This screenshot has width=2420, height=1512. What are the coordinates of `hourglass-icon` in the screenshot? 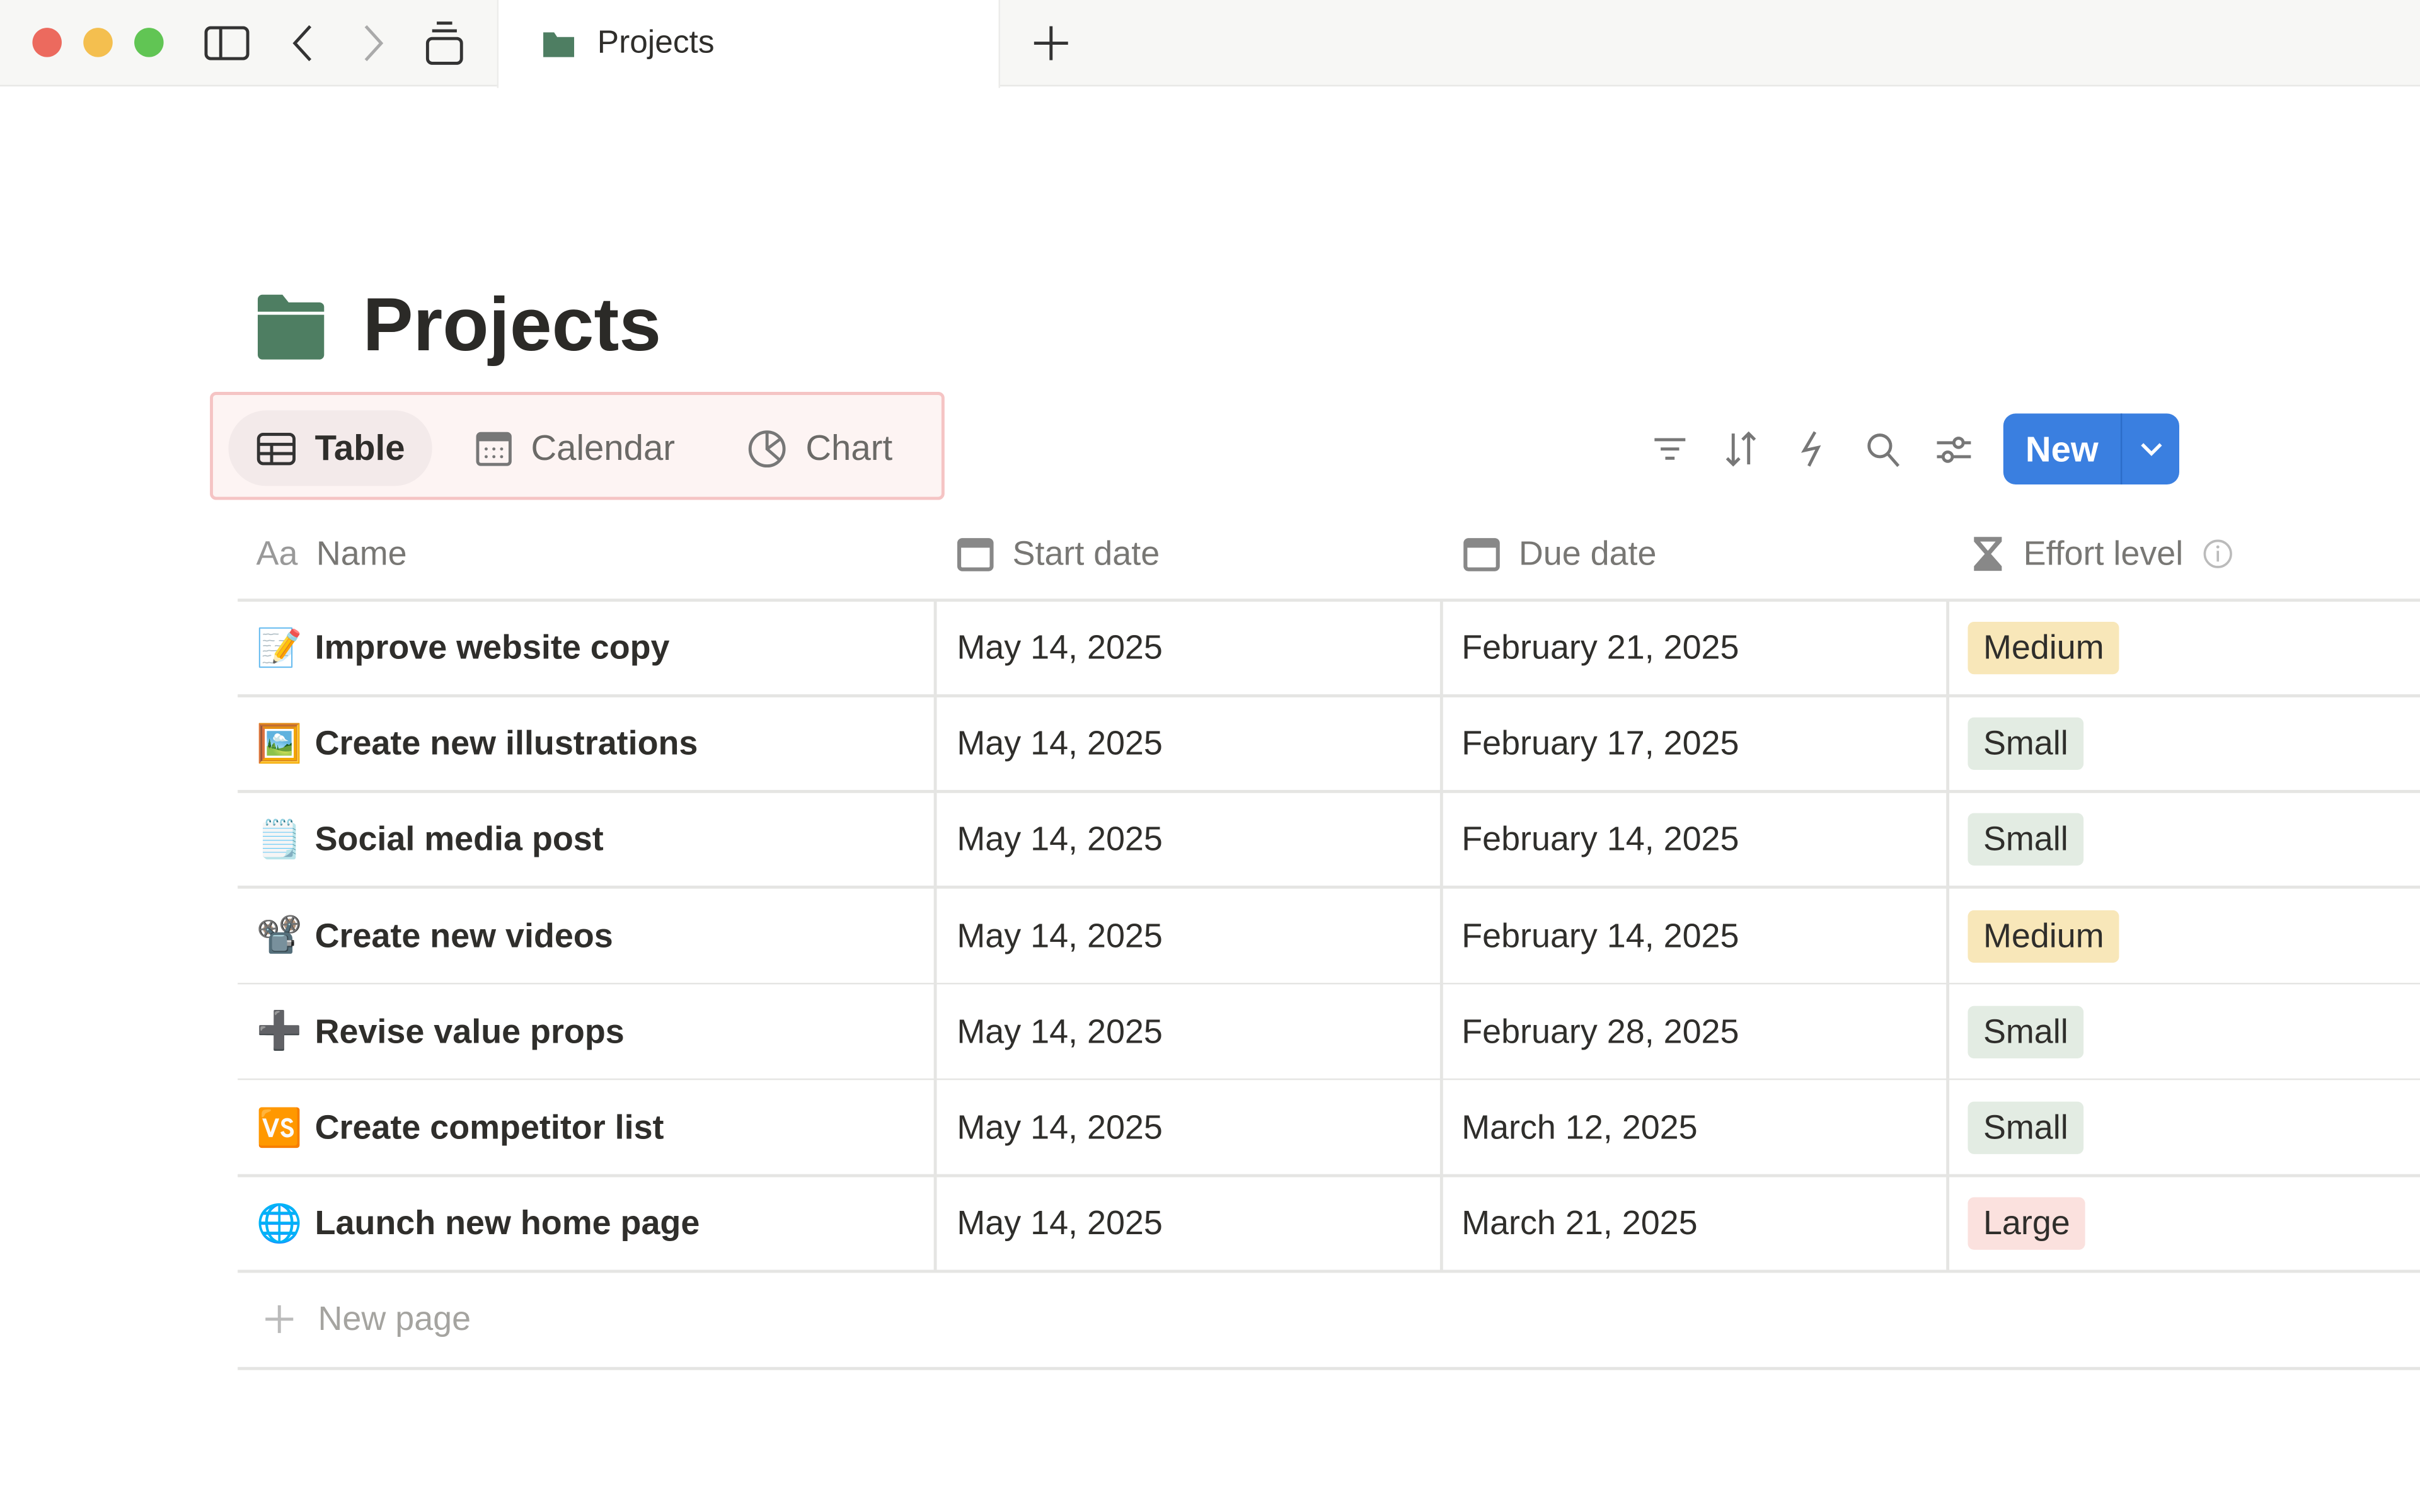 It's located at (1988, 554).